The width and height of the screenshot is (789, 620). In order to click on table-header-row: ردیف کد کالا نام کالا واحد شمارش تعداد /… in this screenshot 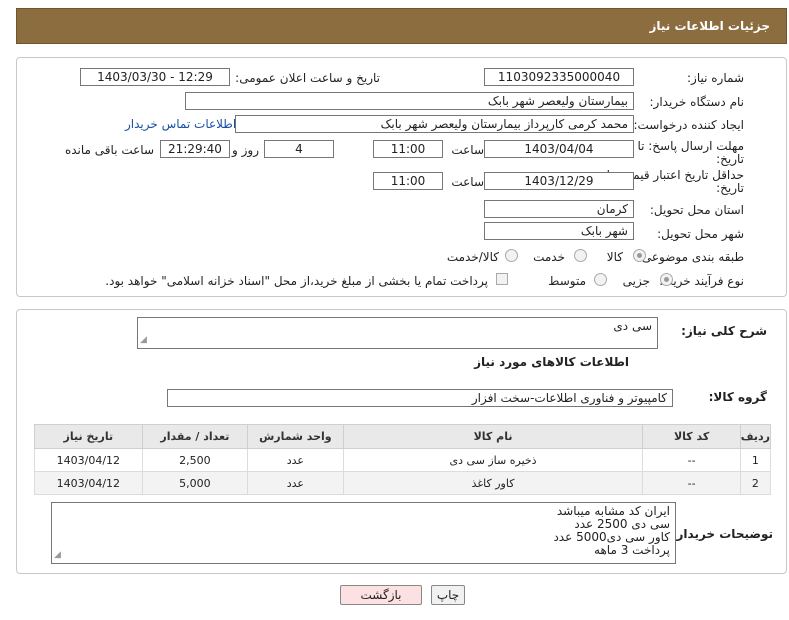, I will do `click(403, 436)`.